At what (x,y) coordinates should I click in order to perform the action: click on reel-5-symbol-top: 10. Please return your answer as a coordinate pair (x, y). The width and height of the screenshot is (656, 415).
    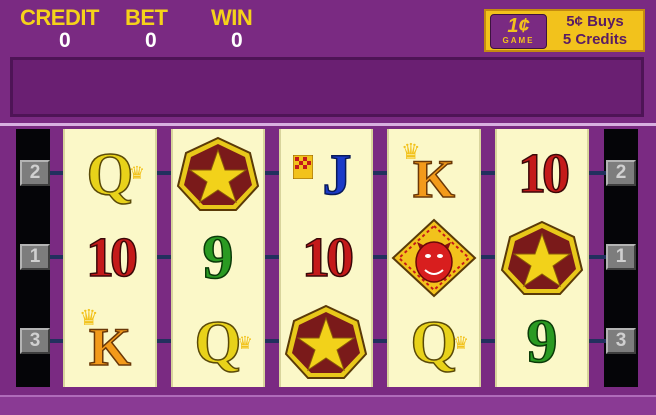
    Looking at the image, I should click on (542, 174).